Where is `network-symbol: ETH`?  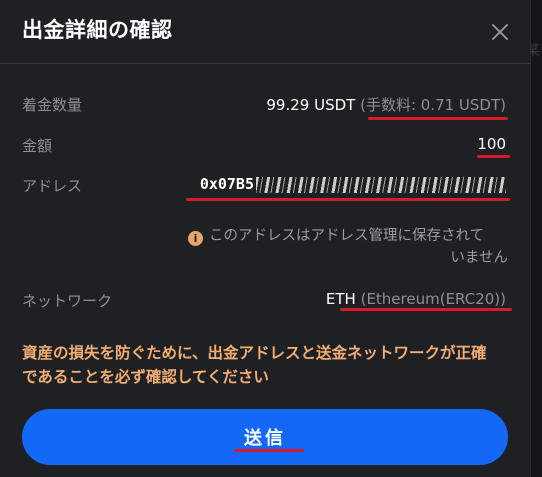
network-symbol: ETH is located at coordinates (340, 299).